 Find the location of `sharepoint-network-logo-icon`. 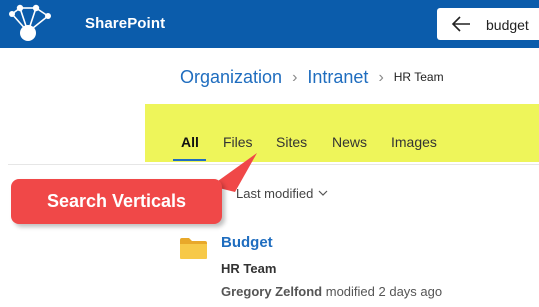

sharepoint-network-logo-icon is located at coordinates (30, 24).